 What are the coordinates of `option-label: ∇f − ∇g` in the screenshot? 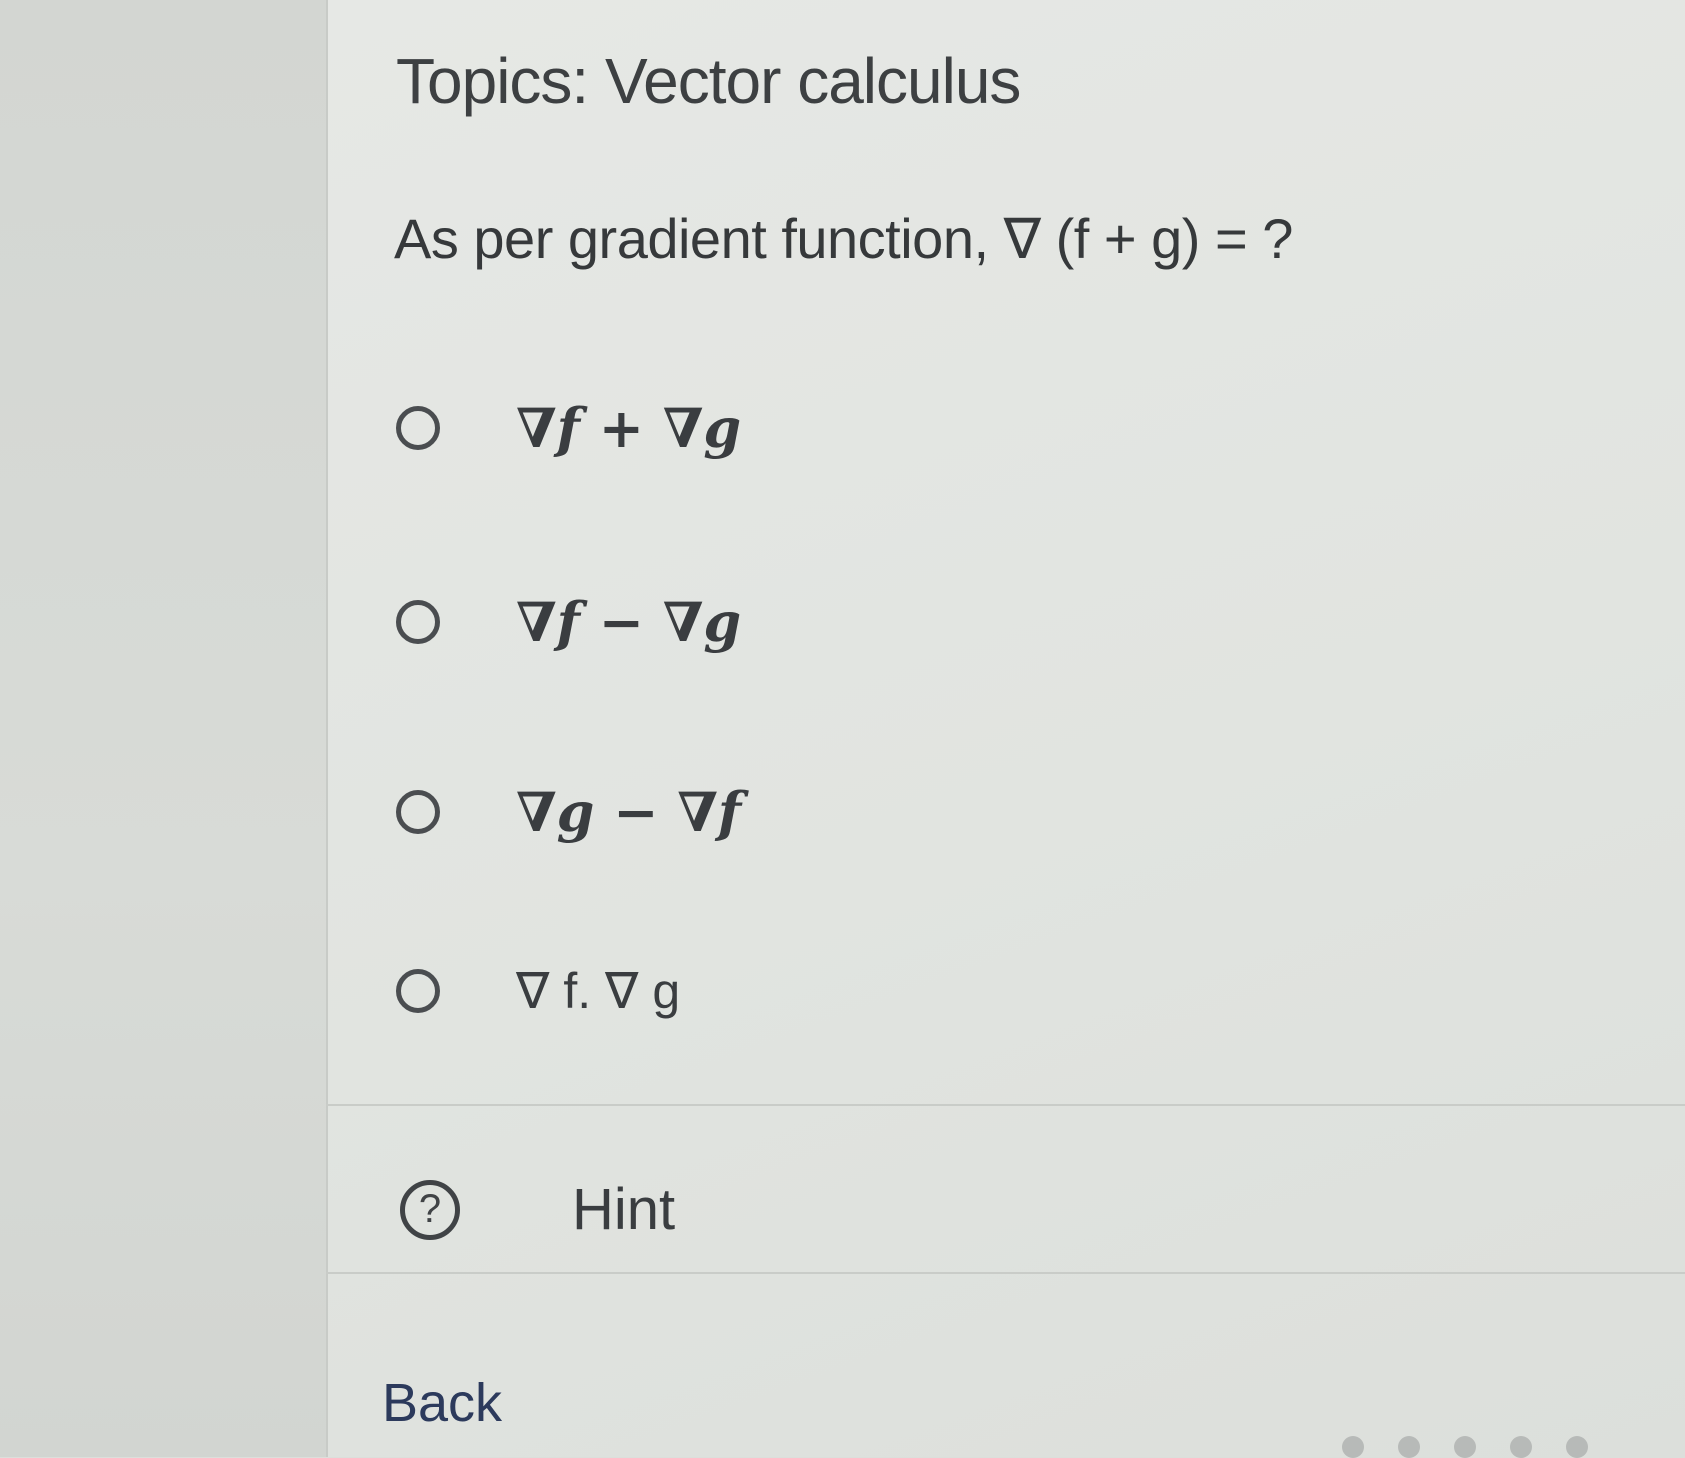 It's located at (629, 622).